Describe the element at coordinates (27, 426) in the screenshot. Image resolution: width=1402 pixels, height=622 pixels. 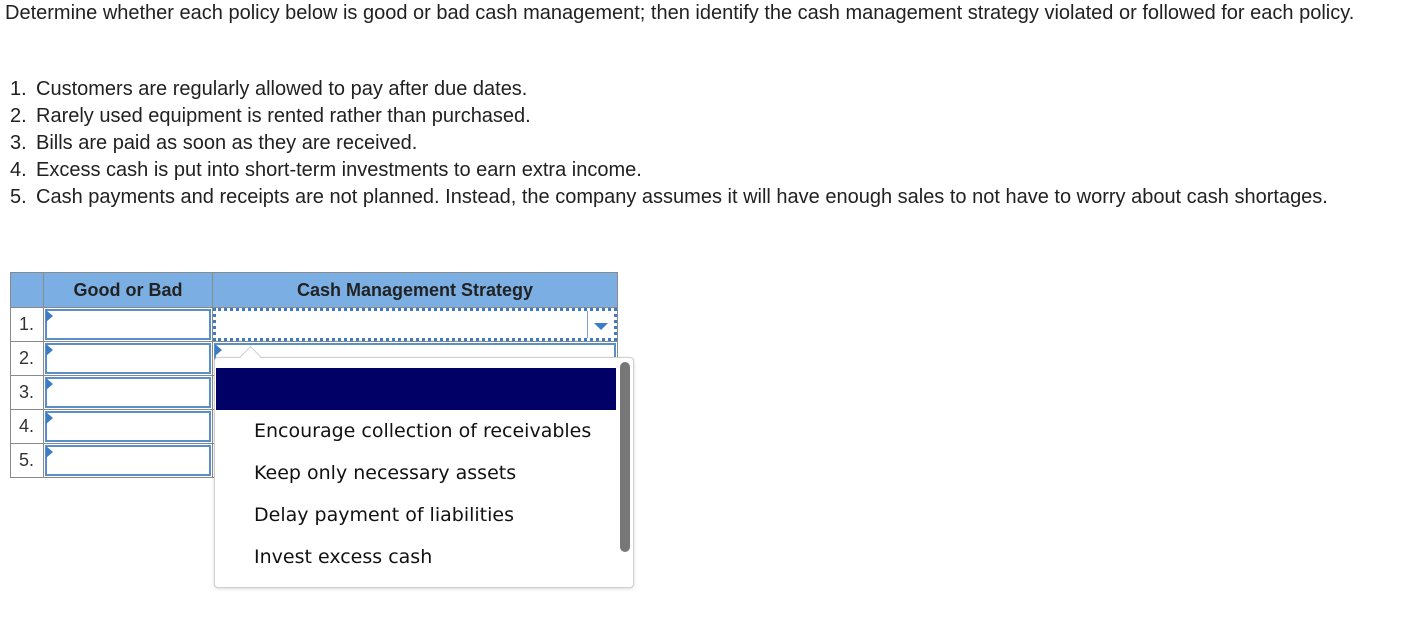
I see `row-number: 4.` at that location.